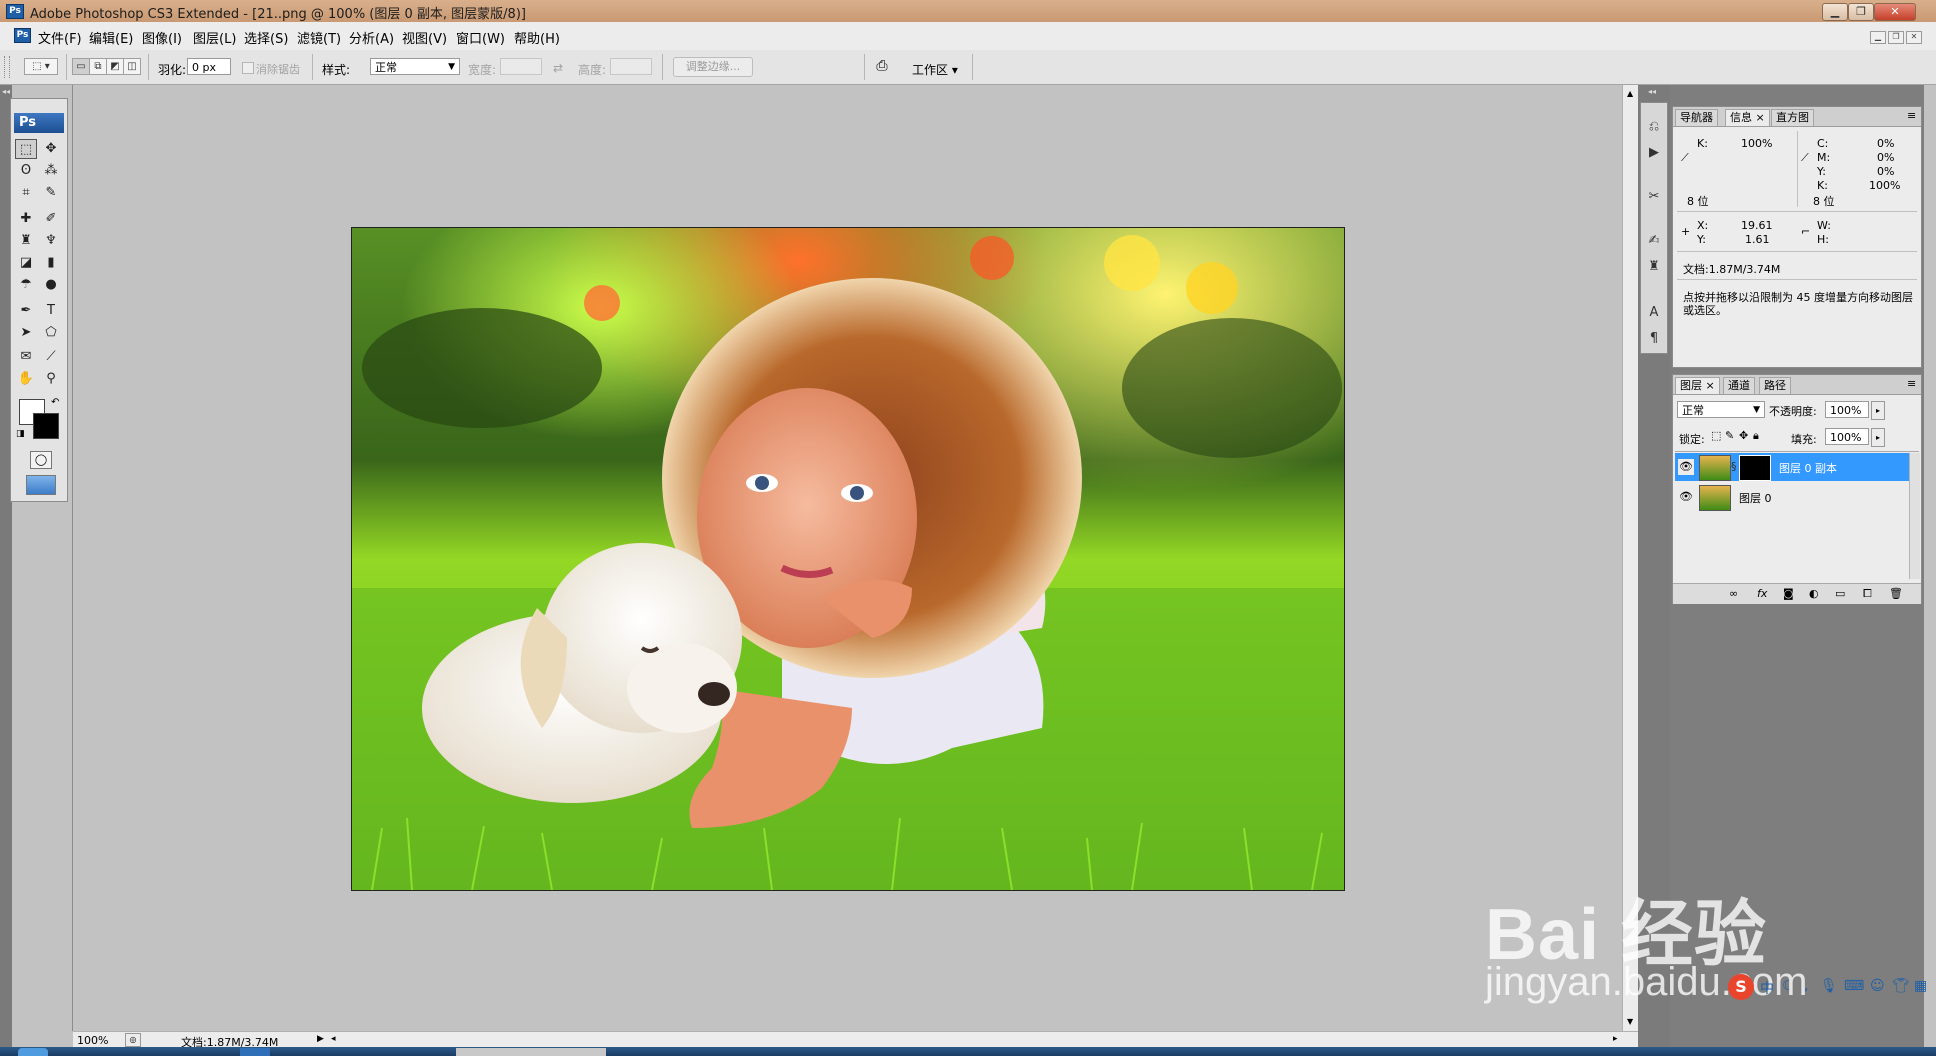 This screenshot has width=1936, height=1056. What do you see at coordinates (1920, 986) in the screenshot?
I see `ime-grid-icon: ▦` at bounding box center [1920, 986].